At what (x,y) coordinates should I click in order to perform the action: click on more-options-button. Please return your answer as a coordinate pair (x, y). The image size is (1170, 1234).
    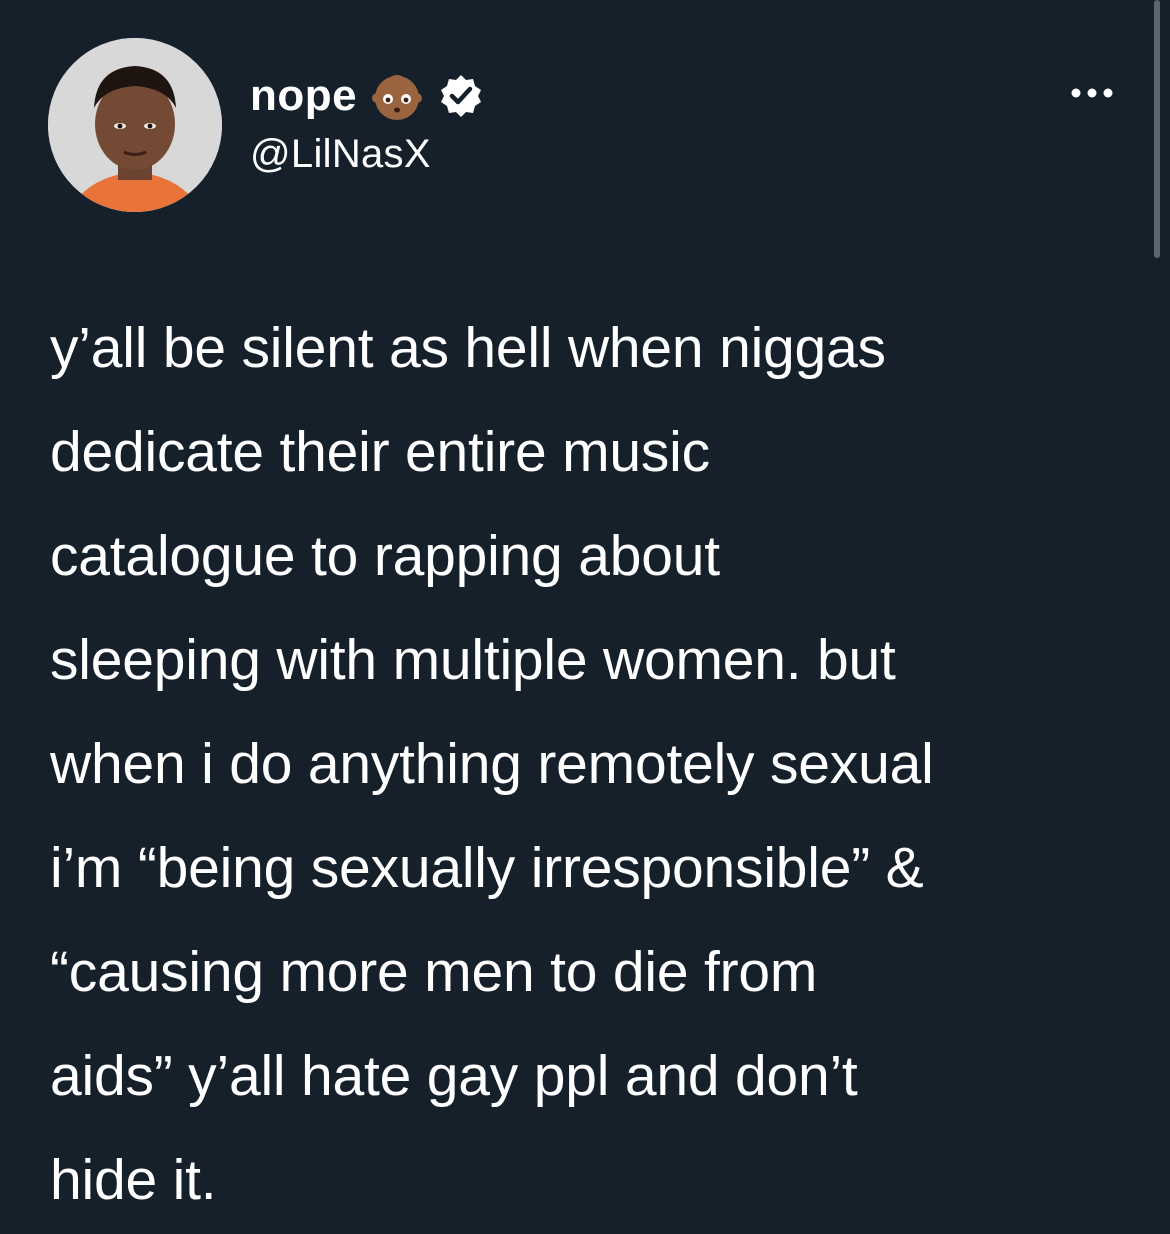
    Looking at the image, I should click on (1092, 93).